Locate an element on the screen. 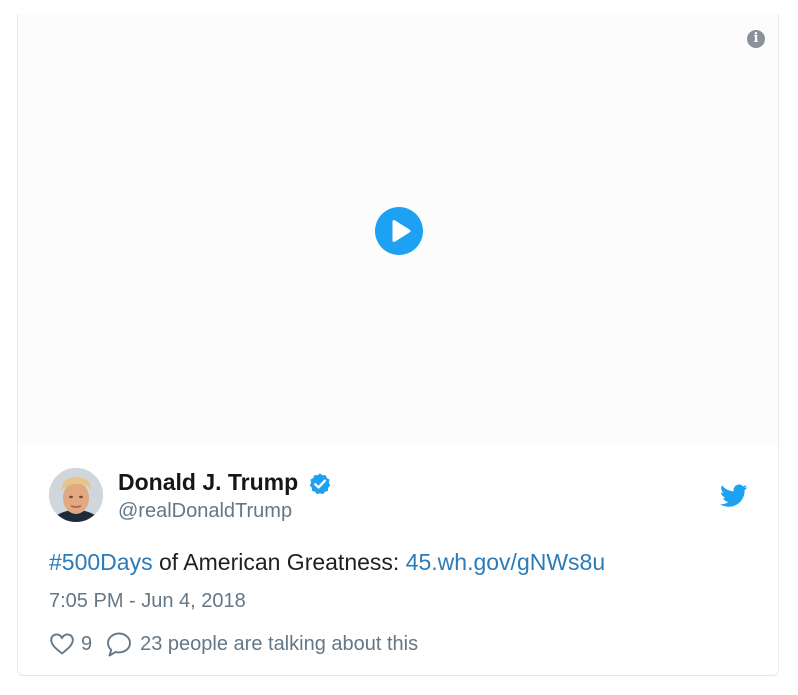 This screenshot has height=695, width=798. talking-link: 23 people are talking about this is located at coordinates (261, 644).